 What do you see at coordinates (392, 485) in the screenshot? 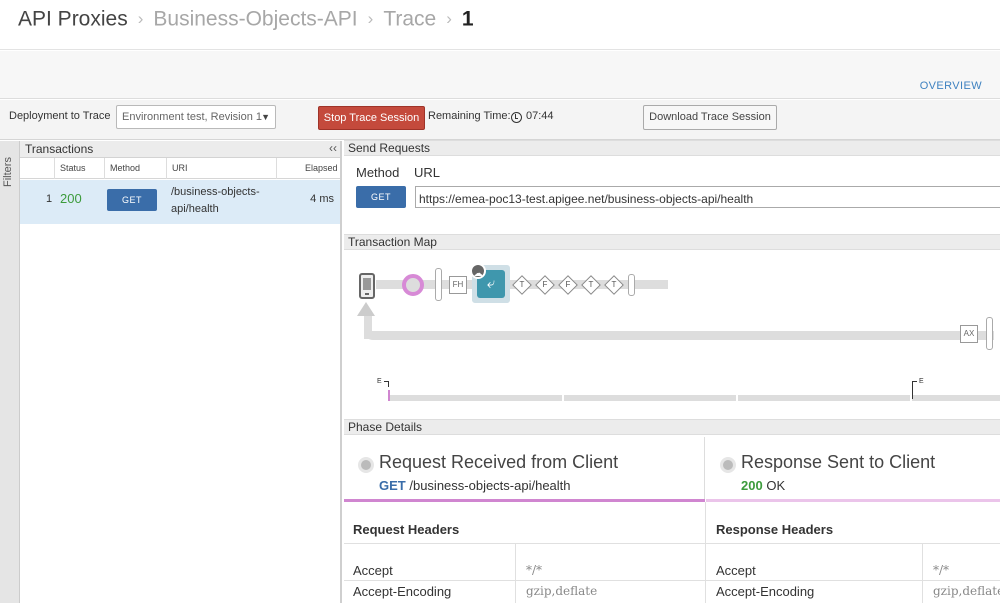
I see `phase-method: GET` at bounding box center [392, 485].